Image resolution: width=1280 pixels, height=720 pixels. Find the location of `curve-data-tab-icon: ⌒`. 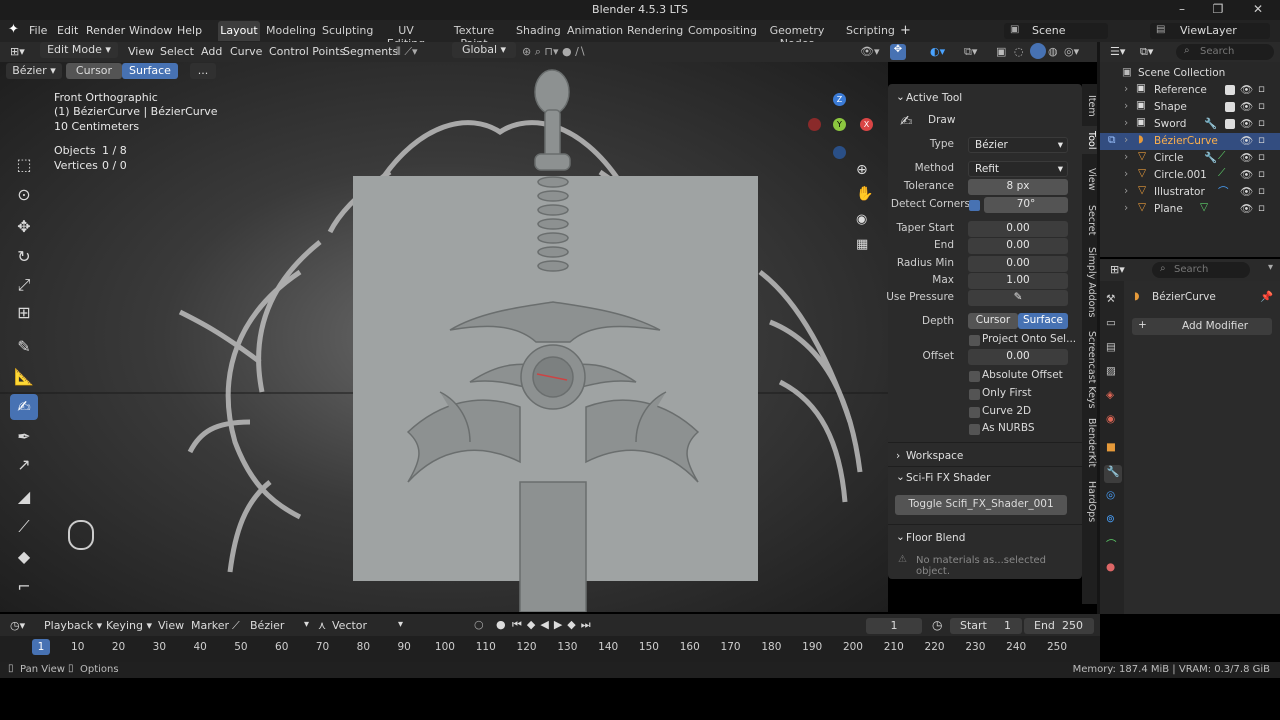

curve-data-tab-icon: ⌒ is located at coordinates (1111, 544).